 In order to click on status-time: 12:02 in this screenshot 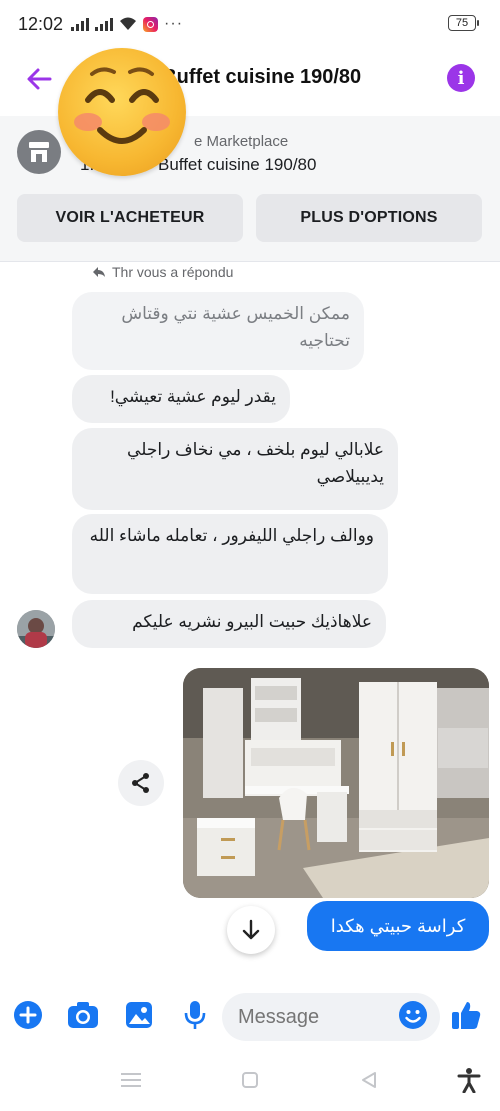, I will do `click(41, 23)`.